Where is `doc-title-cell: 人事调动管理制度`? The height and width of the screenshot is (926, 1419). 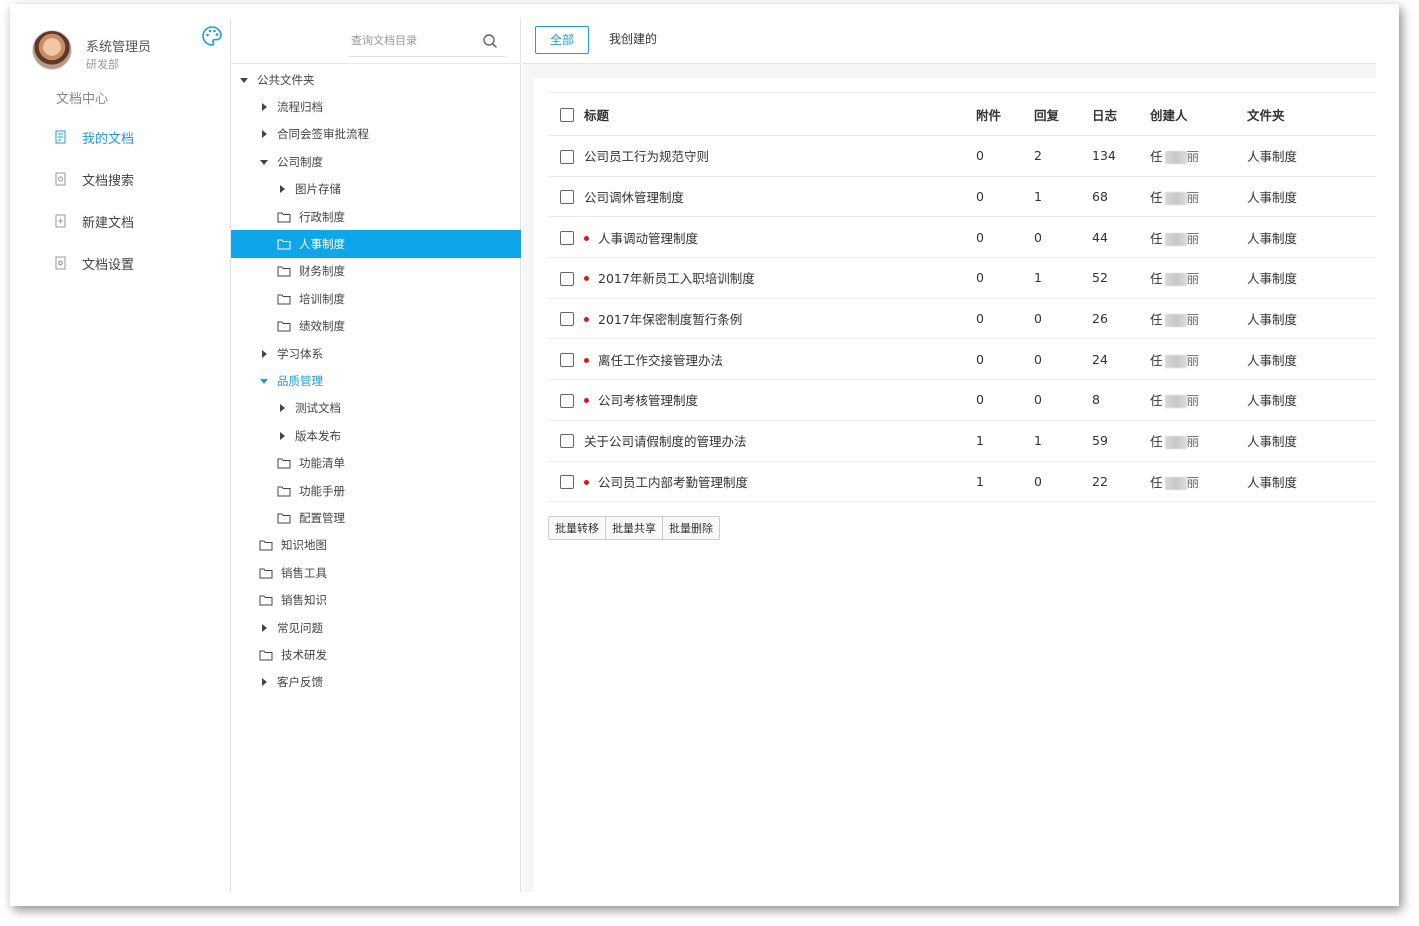
doc-title-cell: 人事调动管理制度 is located at coordinates (780, 237).